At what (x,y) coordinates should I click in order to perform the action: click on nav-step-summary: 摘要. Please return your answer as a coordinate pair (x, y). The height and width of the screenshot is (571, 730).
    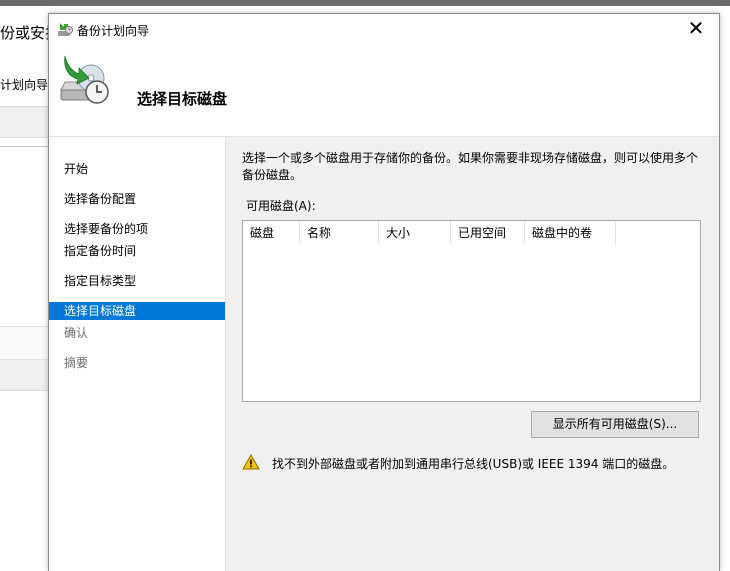
    Looking at the image, I should click on (76, 363).